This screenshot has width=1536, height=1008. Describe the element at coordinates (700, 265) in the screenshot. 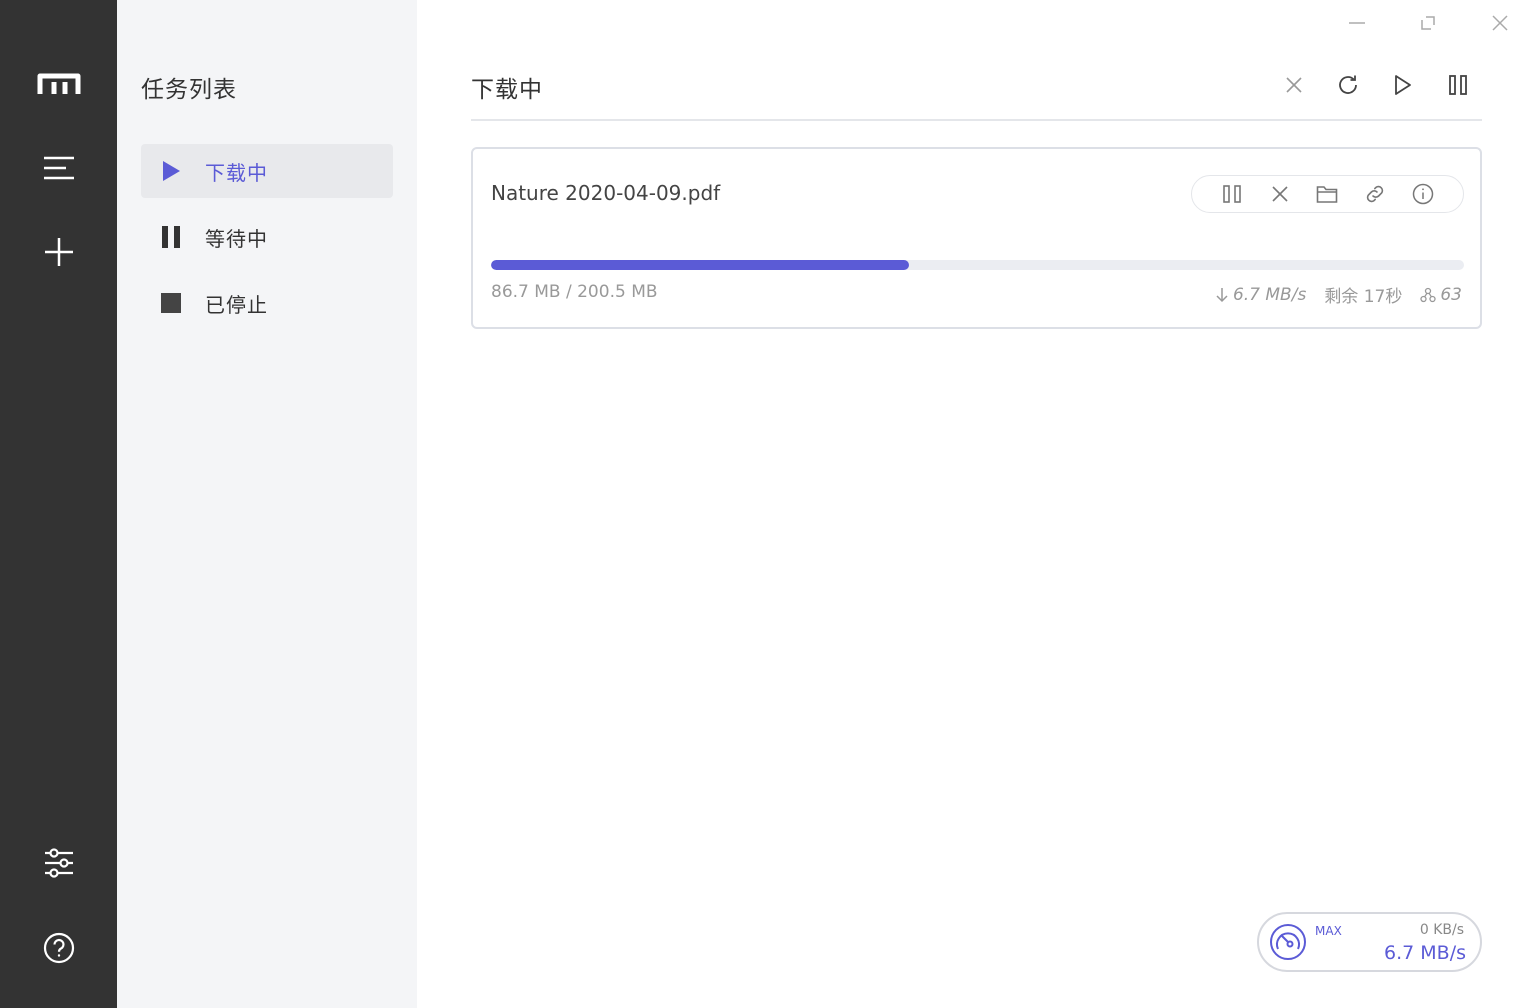

I see `progress-fill` at that location.